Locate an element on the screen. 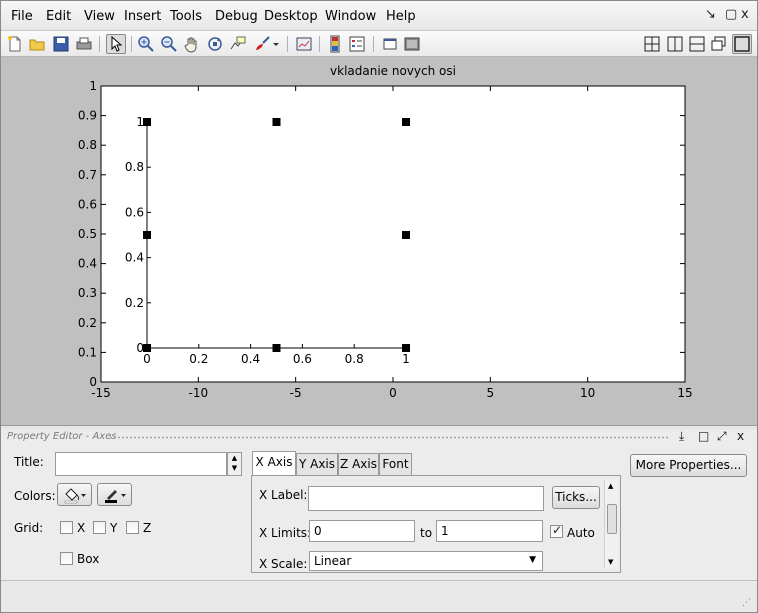 This screenshot has width=758, height=613. x-scale-select: Linear ▼ is located at coordinates (426, 561).